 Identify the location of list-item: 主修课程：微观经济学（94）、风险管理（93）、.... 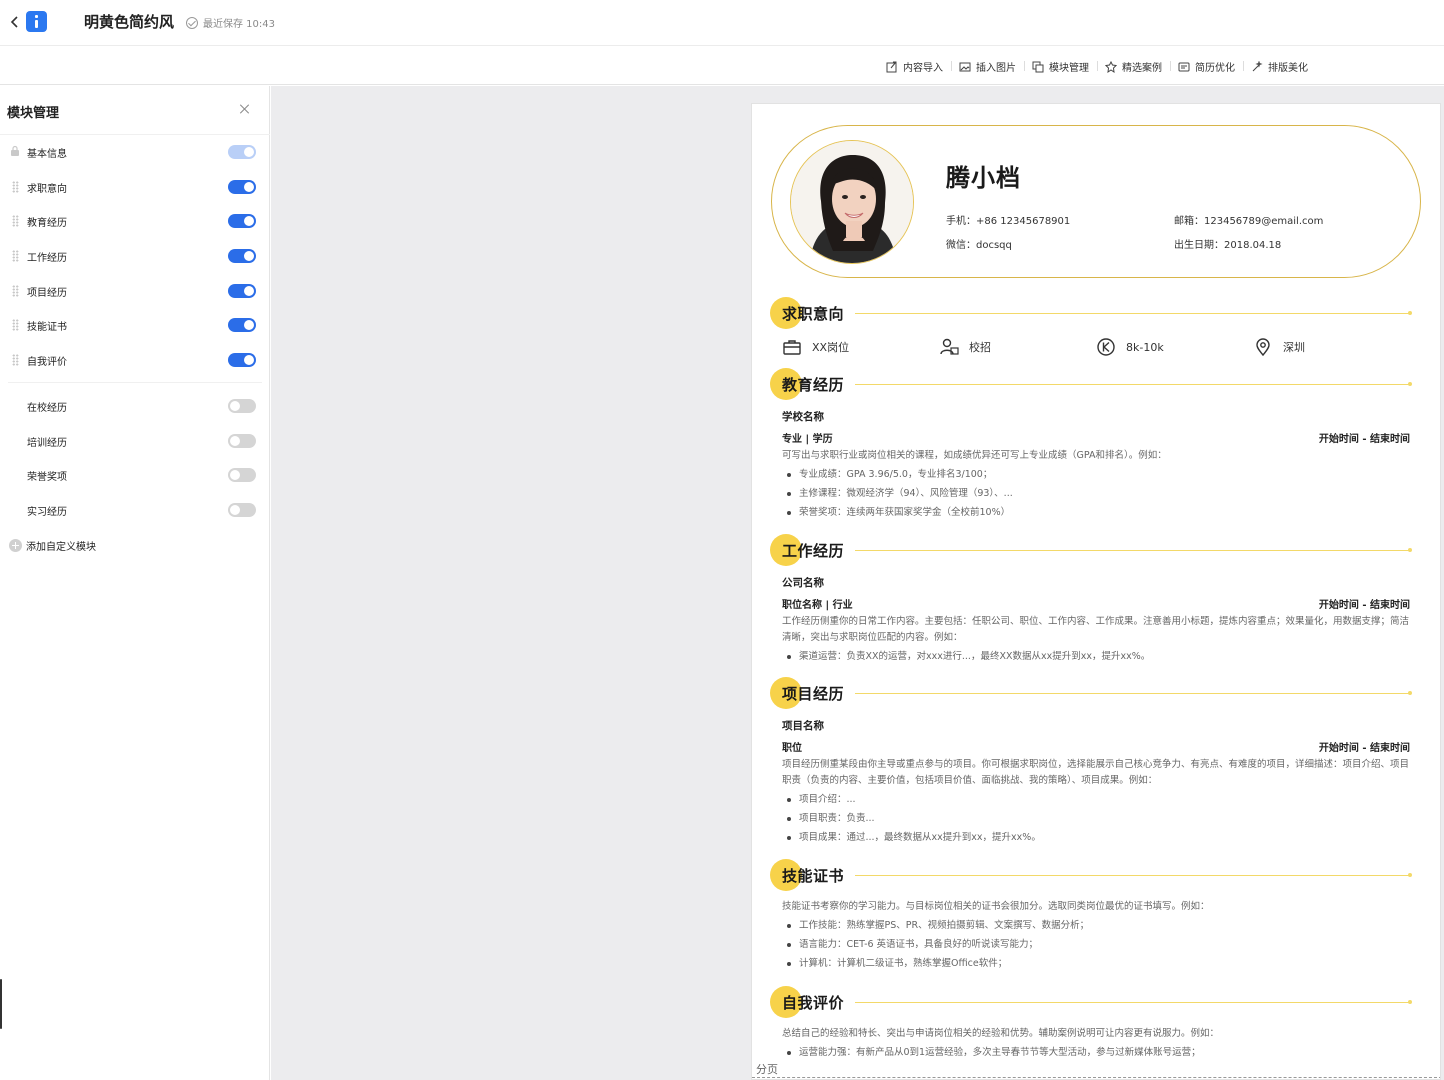
(1097, 493).